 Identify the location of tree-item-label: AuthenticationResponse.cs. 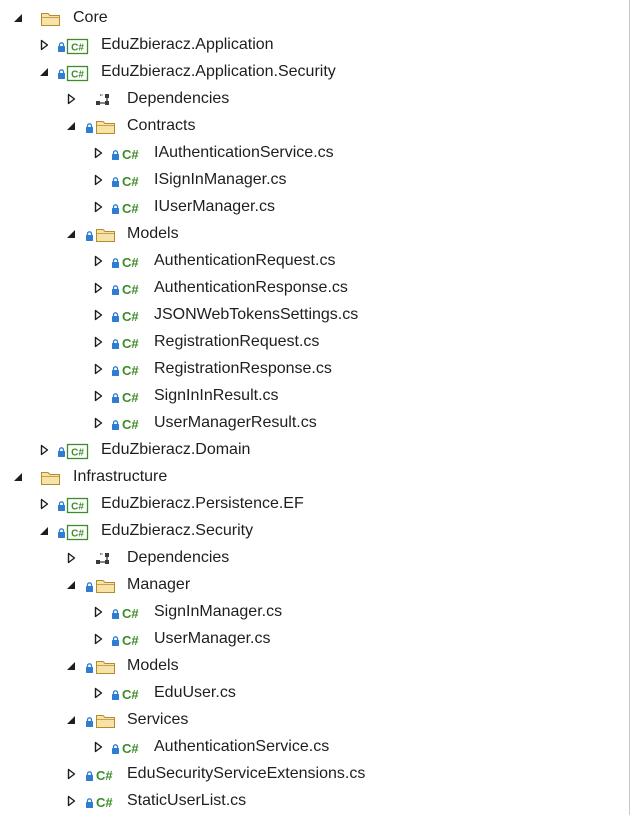
(251, 287).